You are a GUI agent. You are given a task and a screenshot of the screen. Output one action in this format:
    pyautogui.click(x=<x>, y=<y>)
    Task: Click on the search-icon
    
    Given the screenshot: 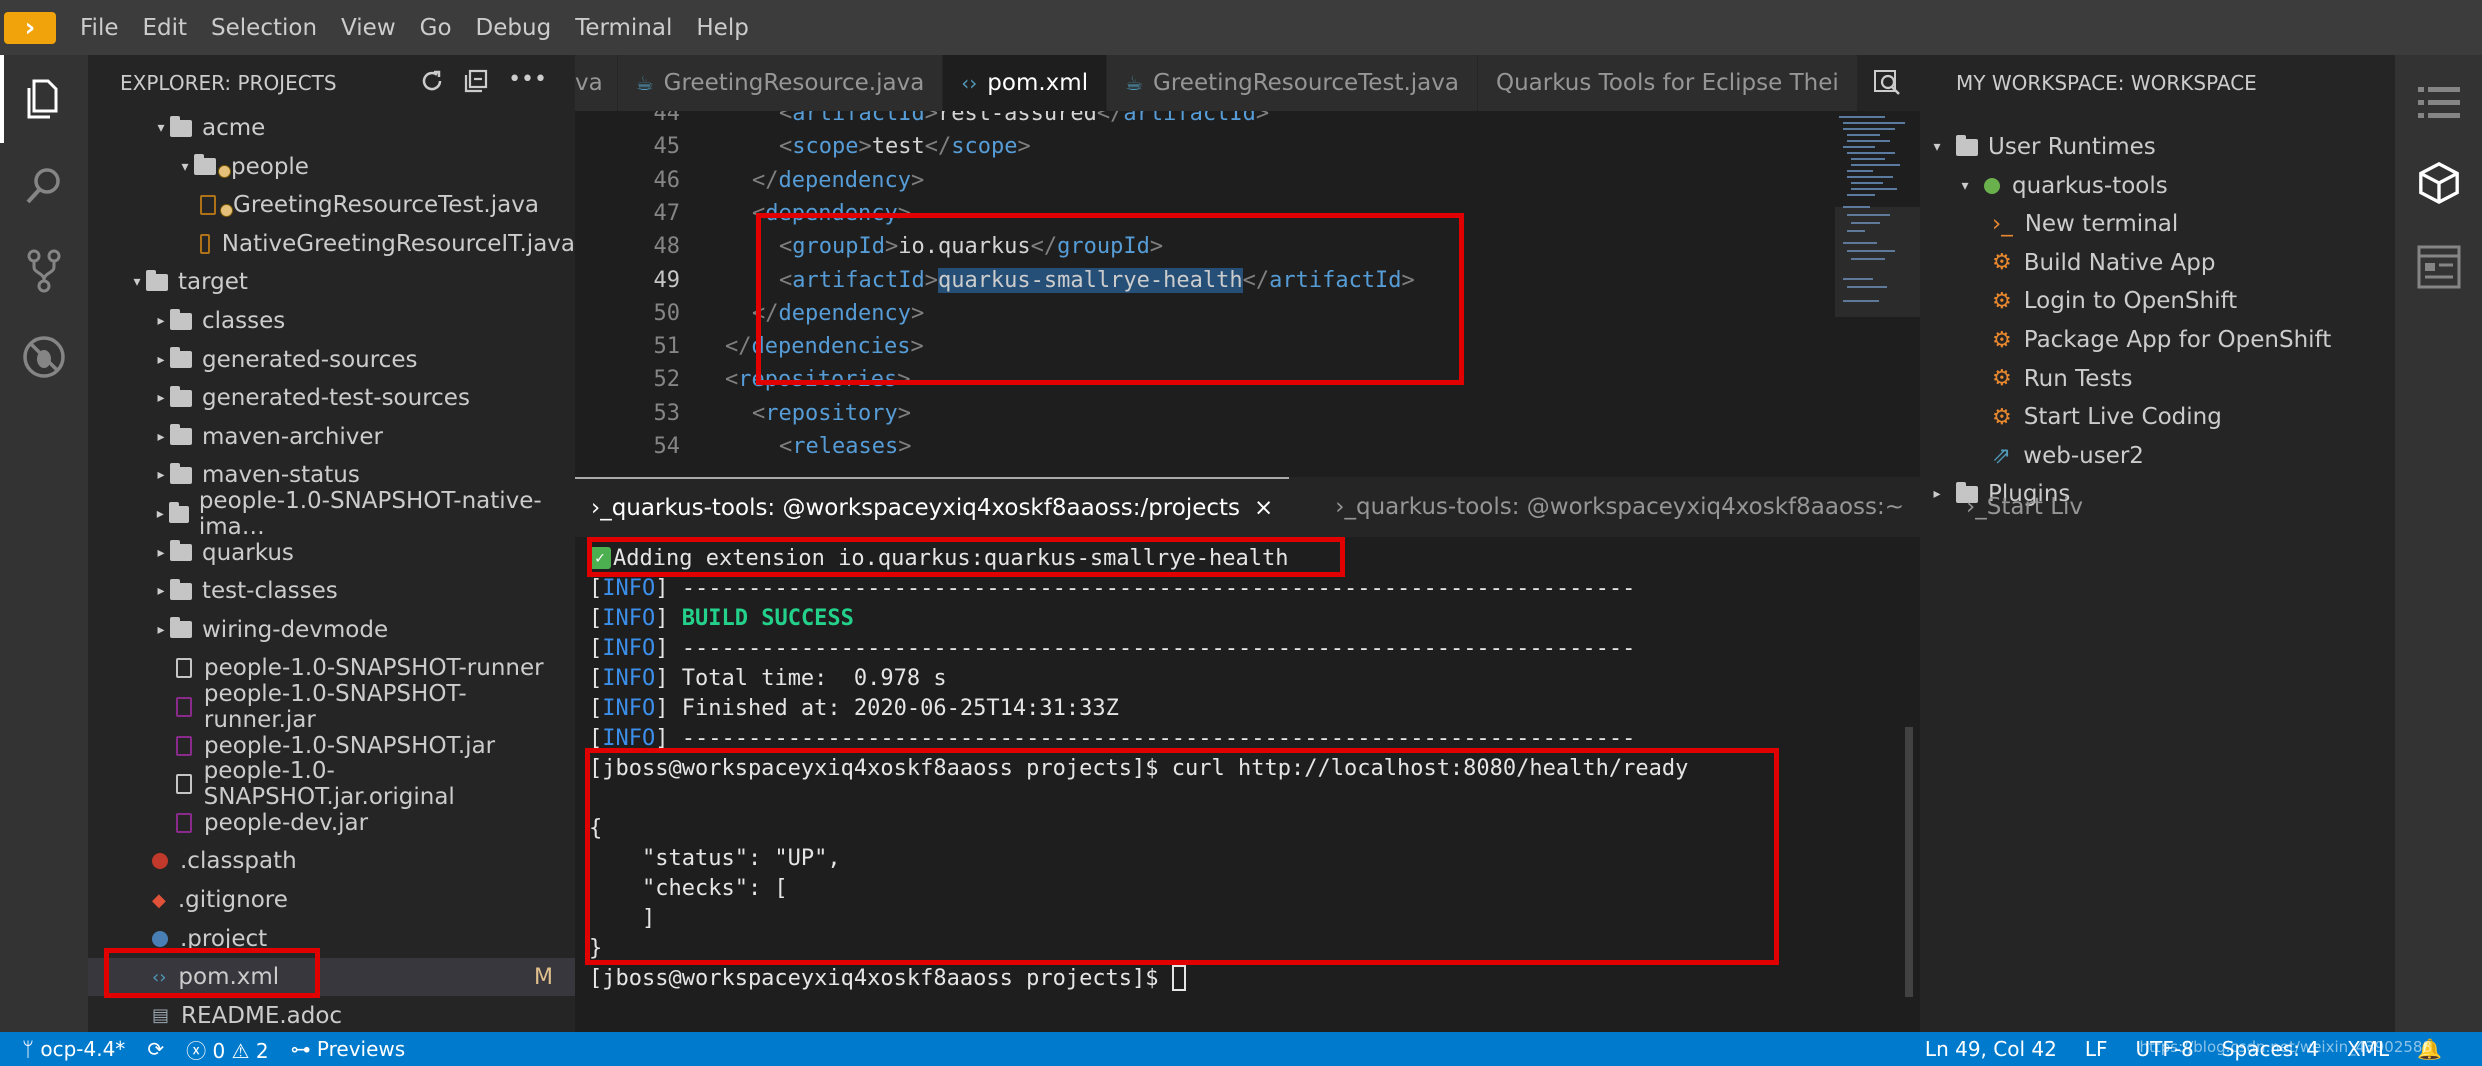 What is the action you would take?
    pyautogui.click(x=44, y=185)
    